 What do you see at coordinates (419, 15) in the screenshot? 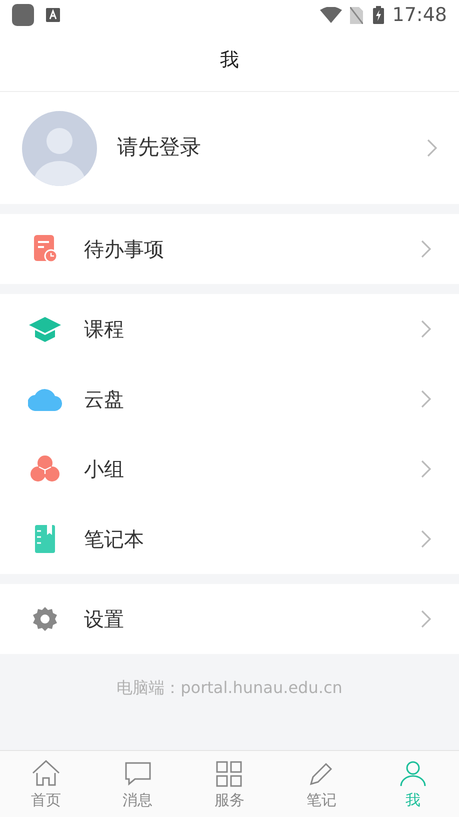
I see `status-time: 17:48` at bounding box center [419, 15].